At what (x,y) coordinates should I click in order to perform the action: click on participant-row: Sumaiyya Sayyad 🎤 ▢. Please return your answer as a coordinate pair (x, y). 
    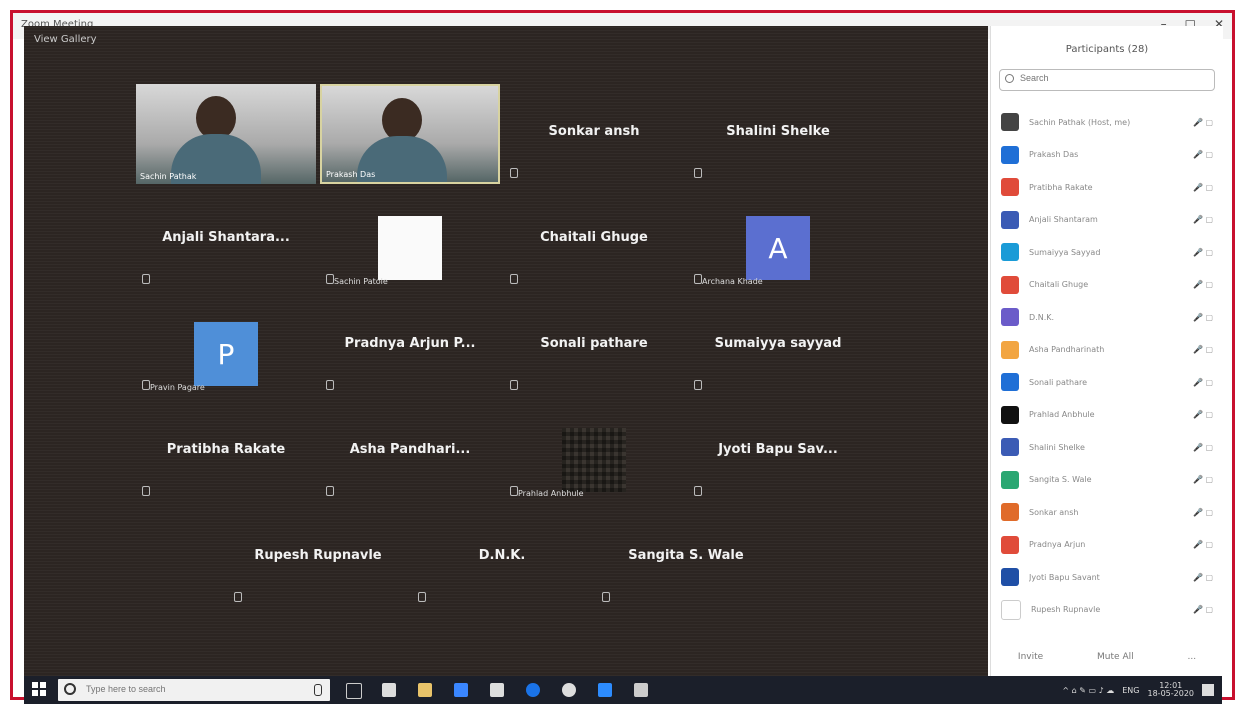
    Looking at the image, I should click on (1107, 252).